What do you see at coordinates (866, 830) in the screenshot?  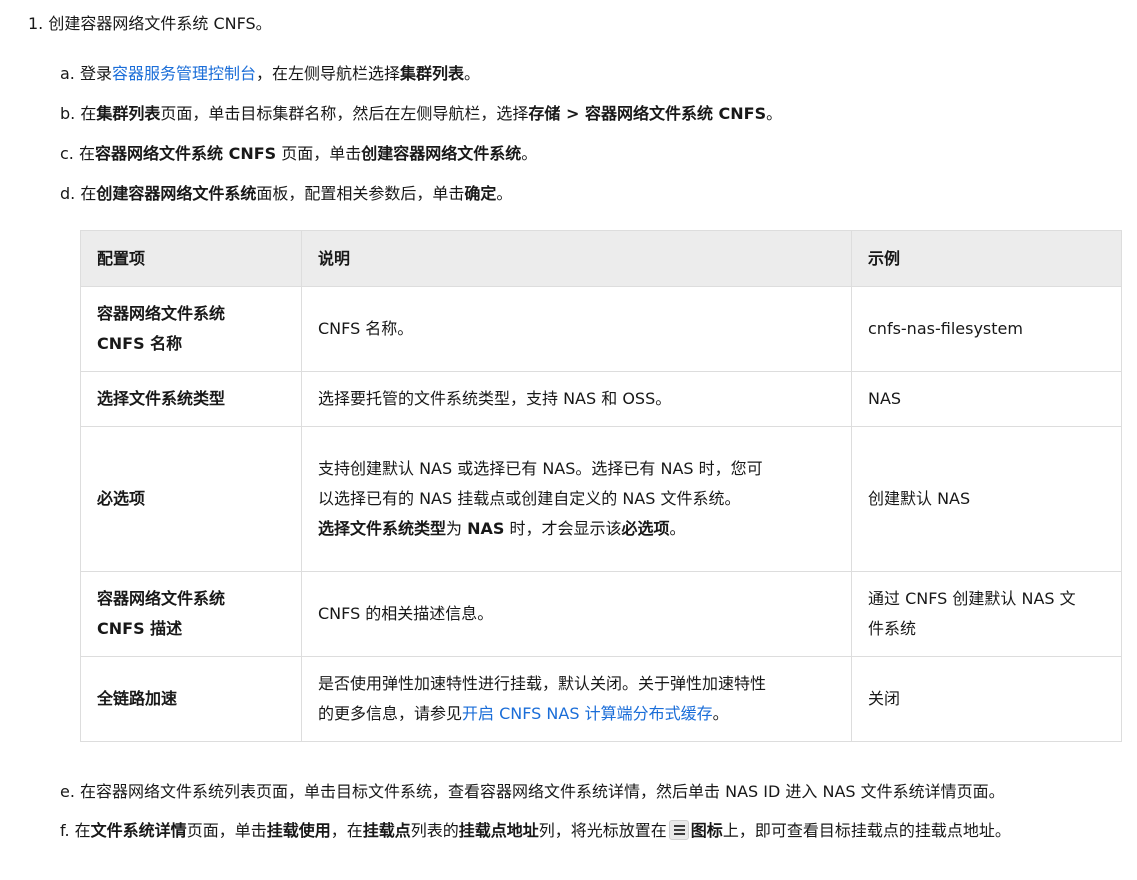 I see `text: 上，即可查看目标挂载点的挂载点地址。` at bounding box center [866, 830].